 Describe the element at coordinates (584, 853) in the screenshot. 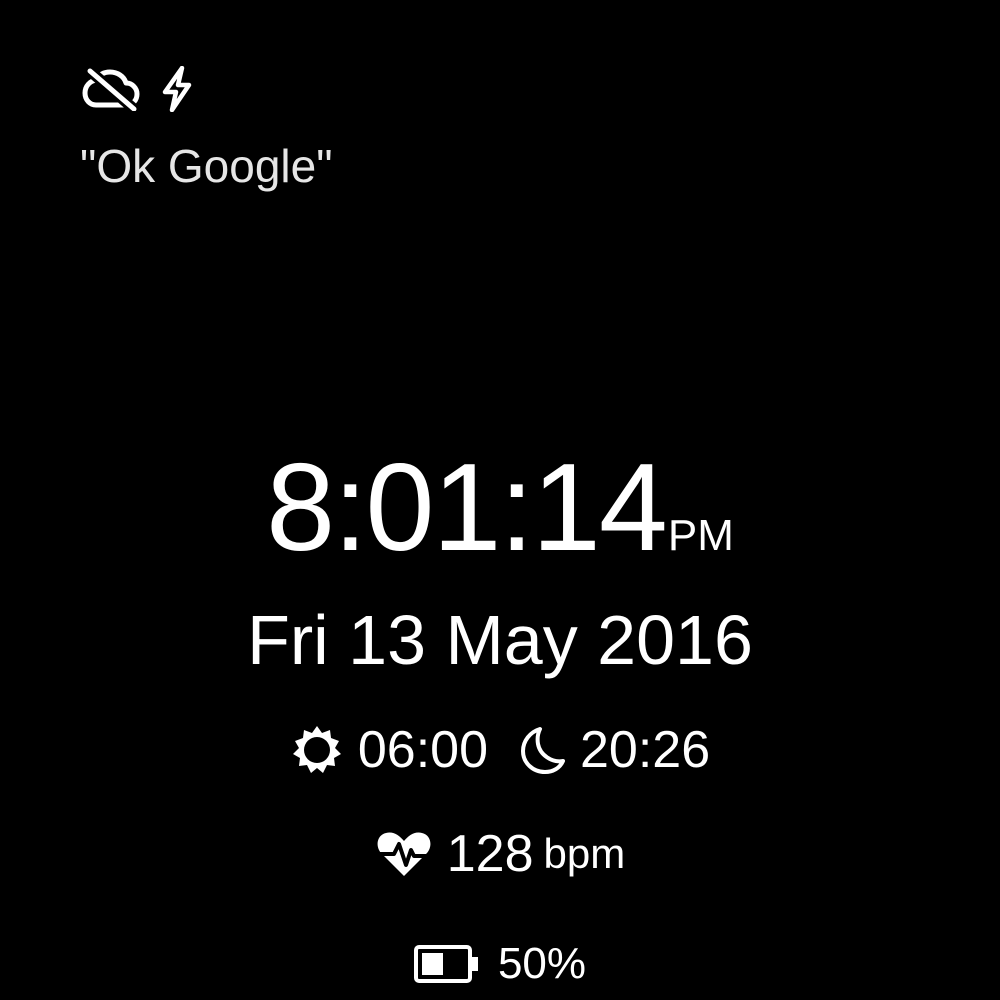

I see `heart-rate-unit: bpm` at that location.